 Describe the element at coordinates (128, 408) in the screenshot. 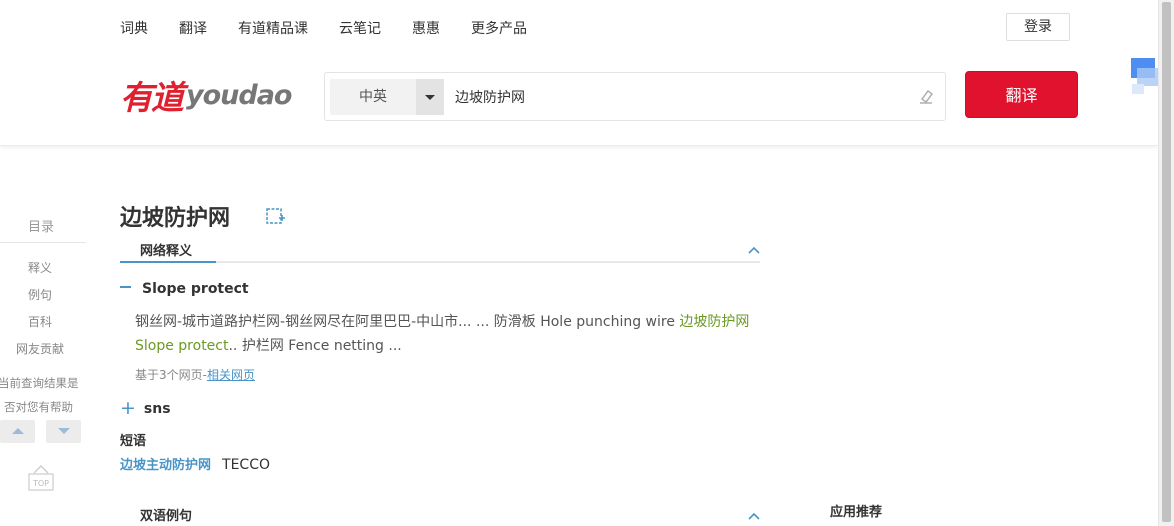

I see `plus-icon: +` at that location.